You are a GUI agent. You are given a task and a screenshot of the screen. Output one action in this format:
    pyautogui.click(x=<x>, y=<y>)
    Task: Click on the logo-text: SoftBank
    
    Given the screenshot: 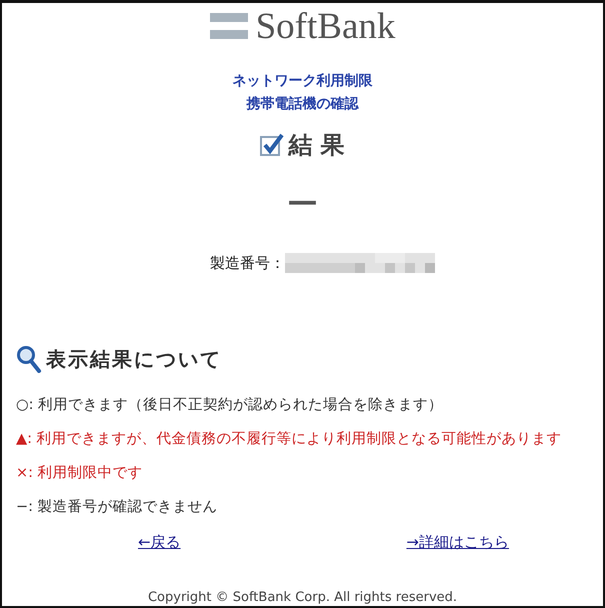 What is the action you would take?
    pyautogui.click(x=326, y=26)
    